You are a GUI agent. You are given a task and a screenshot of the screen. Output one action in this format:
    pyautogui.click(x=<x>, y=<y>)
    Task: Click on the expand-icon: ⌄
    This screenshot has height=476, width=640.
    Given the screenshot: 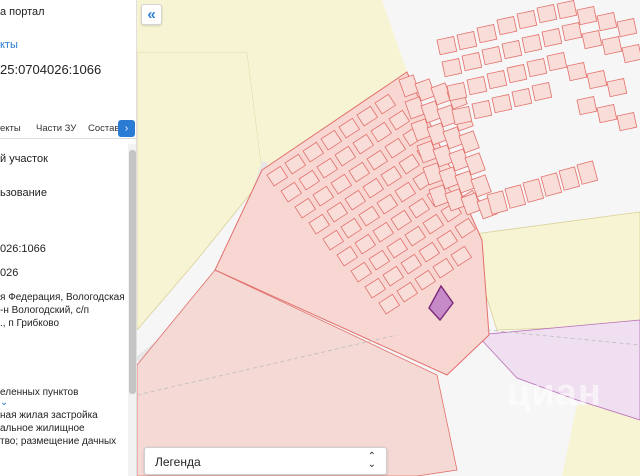 What is the action you would take?
    pyautogui.click(x=4, y=402)
    